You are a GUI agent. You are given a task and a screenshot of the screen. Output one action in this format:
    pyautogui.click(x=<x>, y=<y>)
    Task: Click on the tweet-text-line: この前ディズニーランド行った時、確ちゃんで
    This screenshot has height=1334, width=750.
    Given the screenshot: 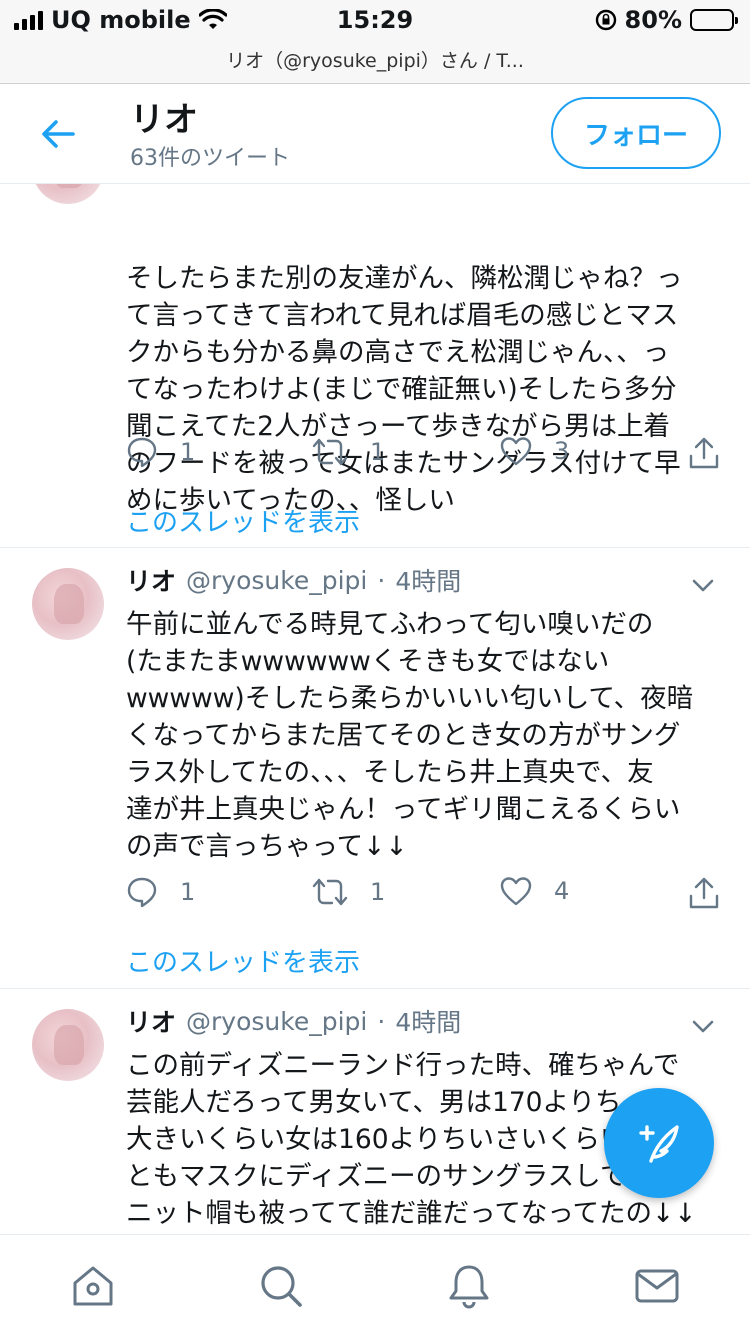 What is the action you would take?
    pyautogui.click(x=403, y=1065)
    